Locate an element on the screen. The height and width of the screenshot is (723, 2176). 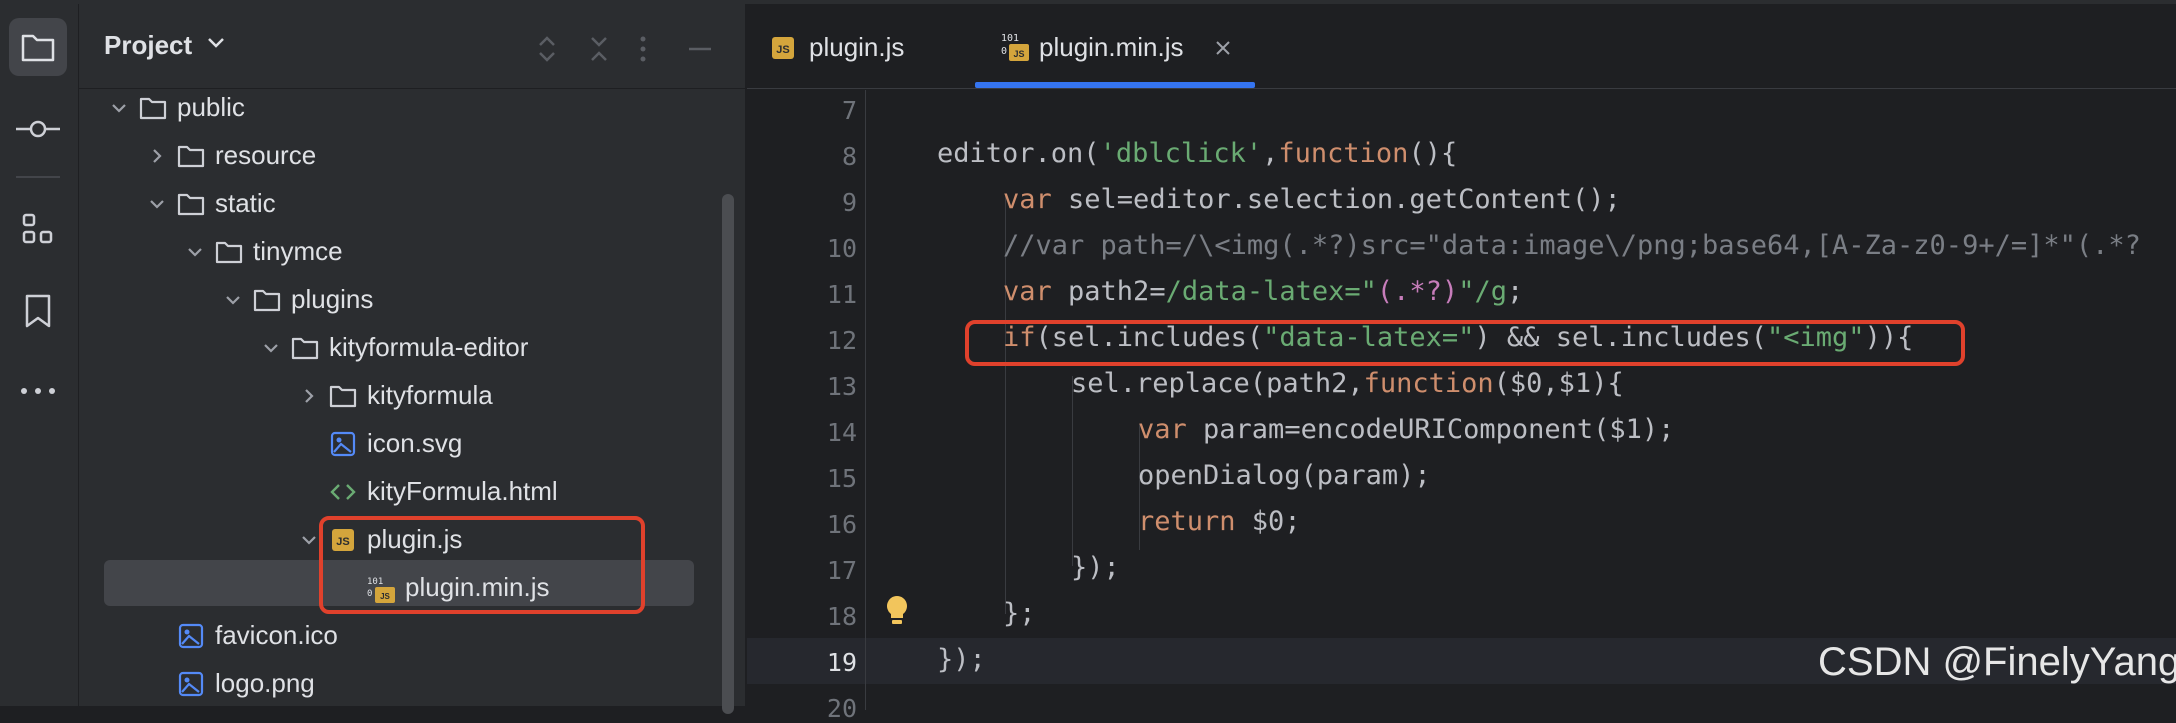
line-number: 19 is located at coordinates (841, 662).